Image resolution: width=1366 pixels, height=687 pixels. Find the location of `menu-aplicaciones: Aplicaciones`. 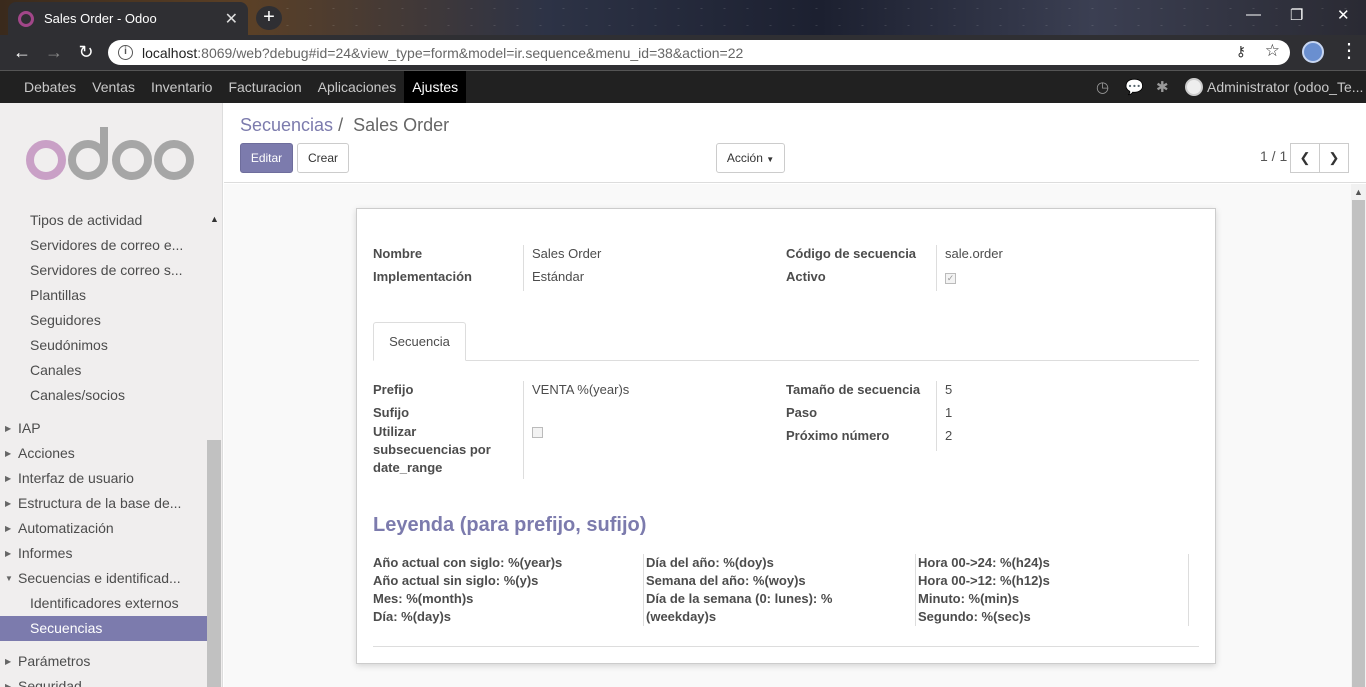

menu-aplicaciones: Aplicaciones is located at coordinates (357, 87).